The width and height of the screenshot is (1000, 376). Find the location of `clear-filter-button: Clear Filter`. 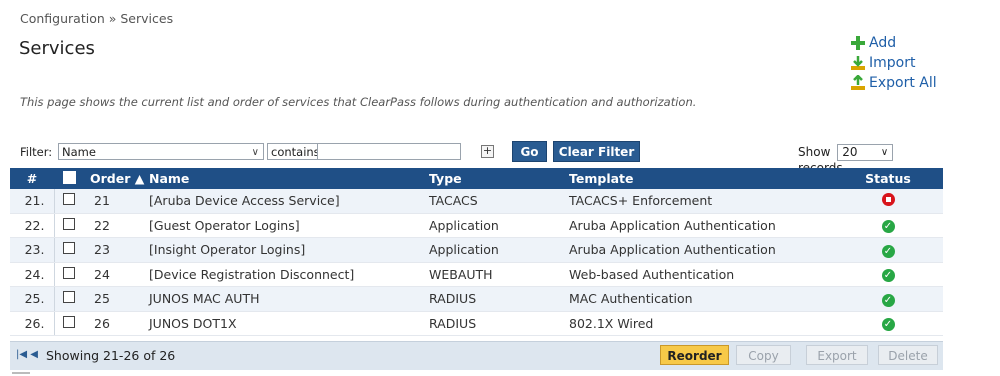

clear-filter-button: Clear Filter is located at coordinates (596, 151).